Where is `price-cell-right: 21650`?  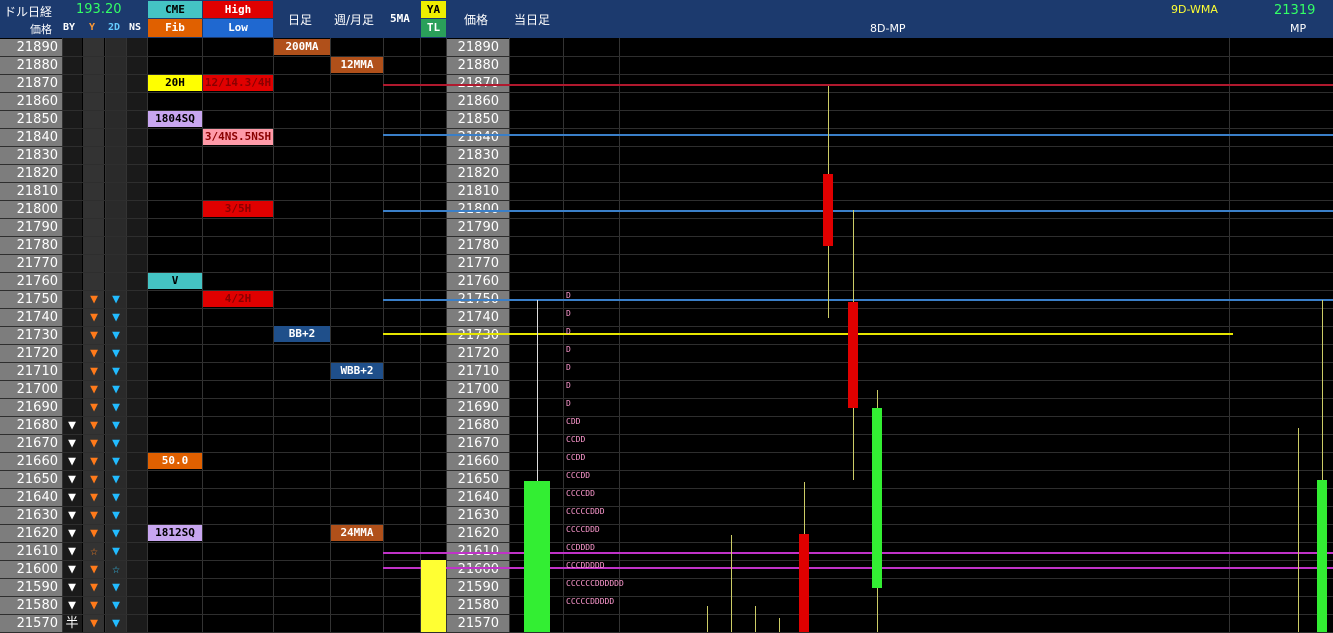 price-cell-right: 21650 is located at coordinates (478, 479).